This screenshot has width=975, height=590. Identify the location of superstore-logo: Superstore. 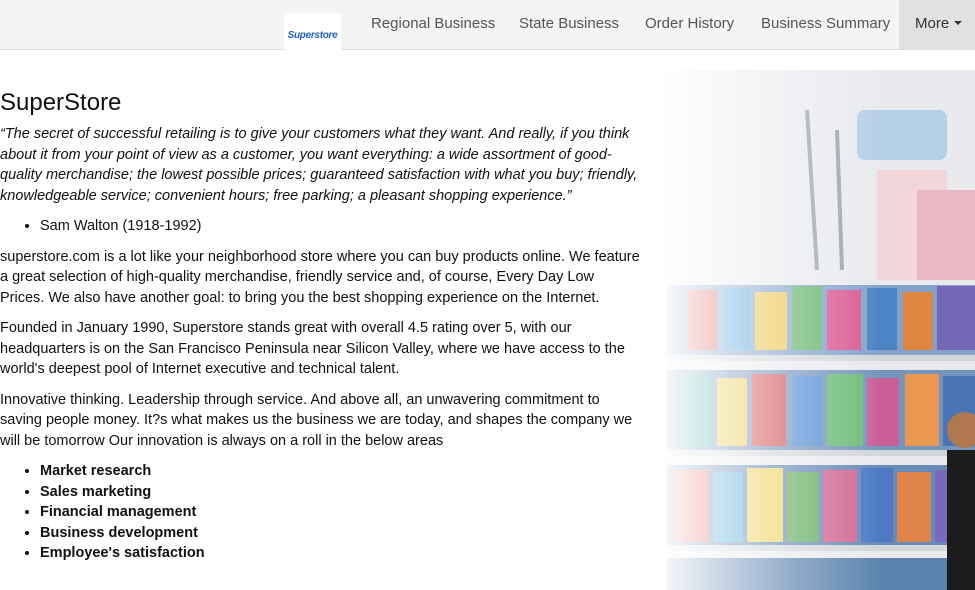
(312, 31).